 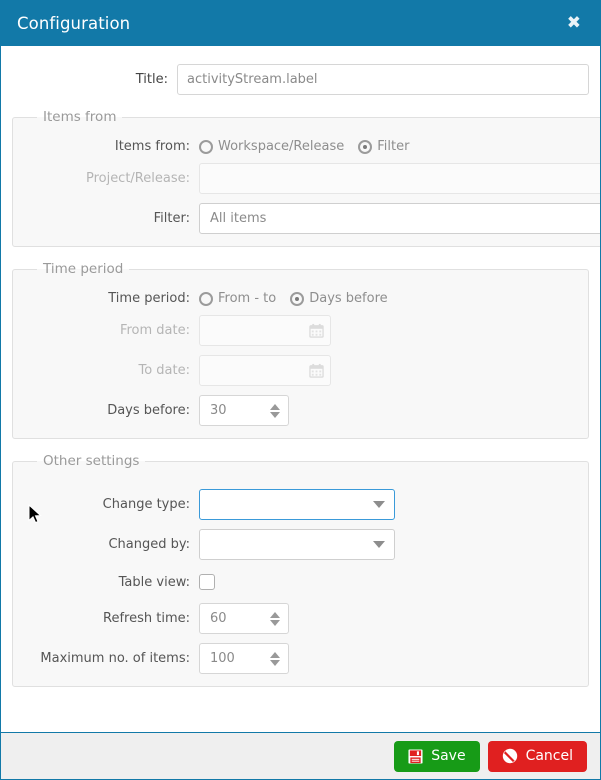 What do you see at coordinates (222, 658) in the screenshot?
I see `max-items-value: 100` at bounding box center [222, 658].